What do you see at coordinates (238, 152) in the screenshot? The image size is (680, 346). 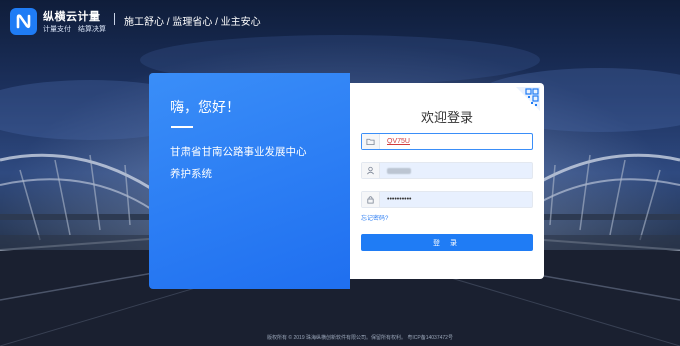 I see `organization-name: 甘肃省甘南公路事业发展中心` at bounding box center [238, 152].